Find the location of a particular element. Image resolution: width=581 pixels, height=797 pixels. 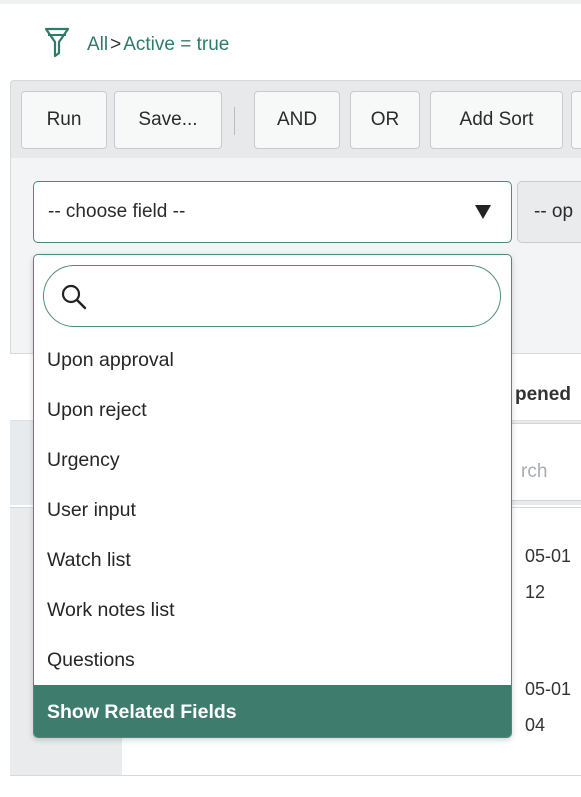

column-search-placeholder: rch is located at coordinates (534, 471).